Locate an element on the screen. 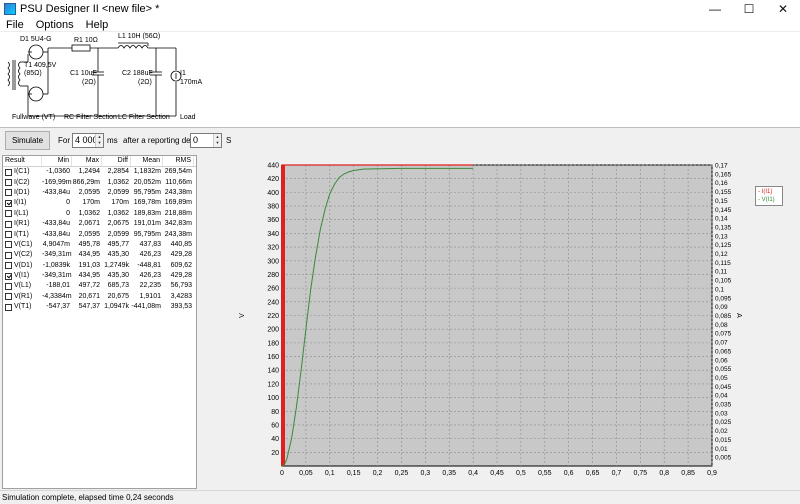  result-mean-cell: 191,01m is located at coordinates (147, 224).